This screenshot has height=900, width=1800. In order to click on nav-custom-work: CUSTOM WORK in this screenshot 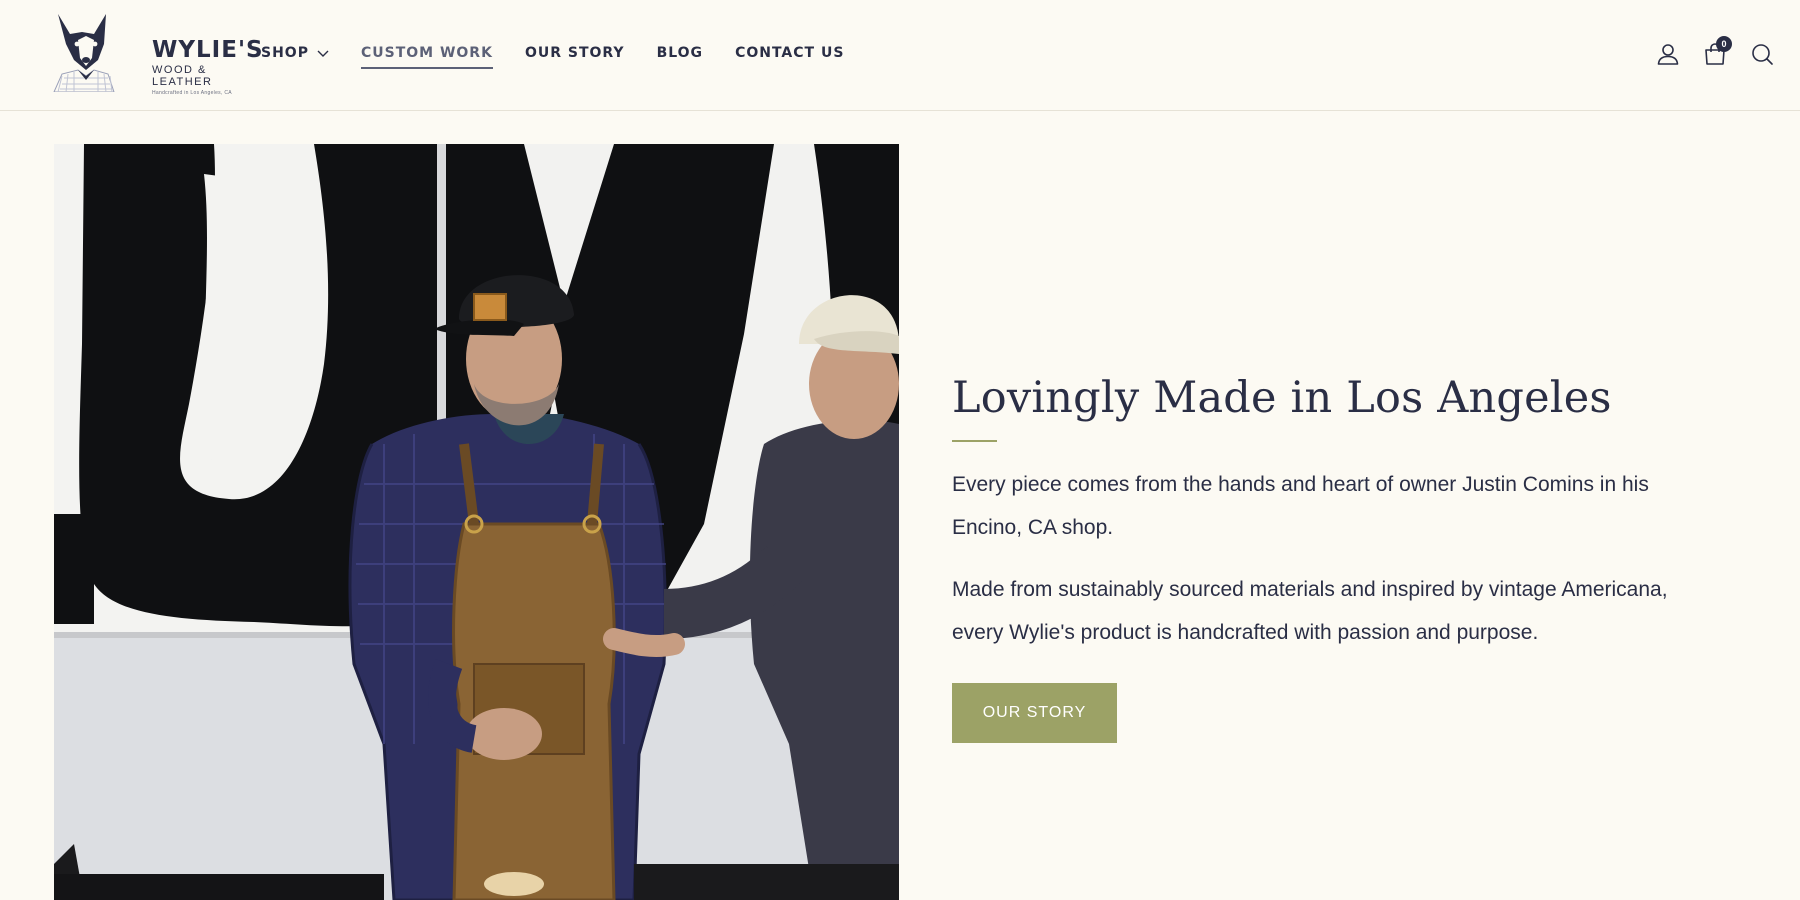, I will do `click(426, 57)`.